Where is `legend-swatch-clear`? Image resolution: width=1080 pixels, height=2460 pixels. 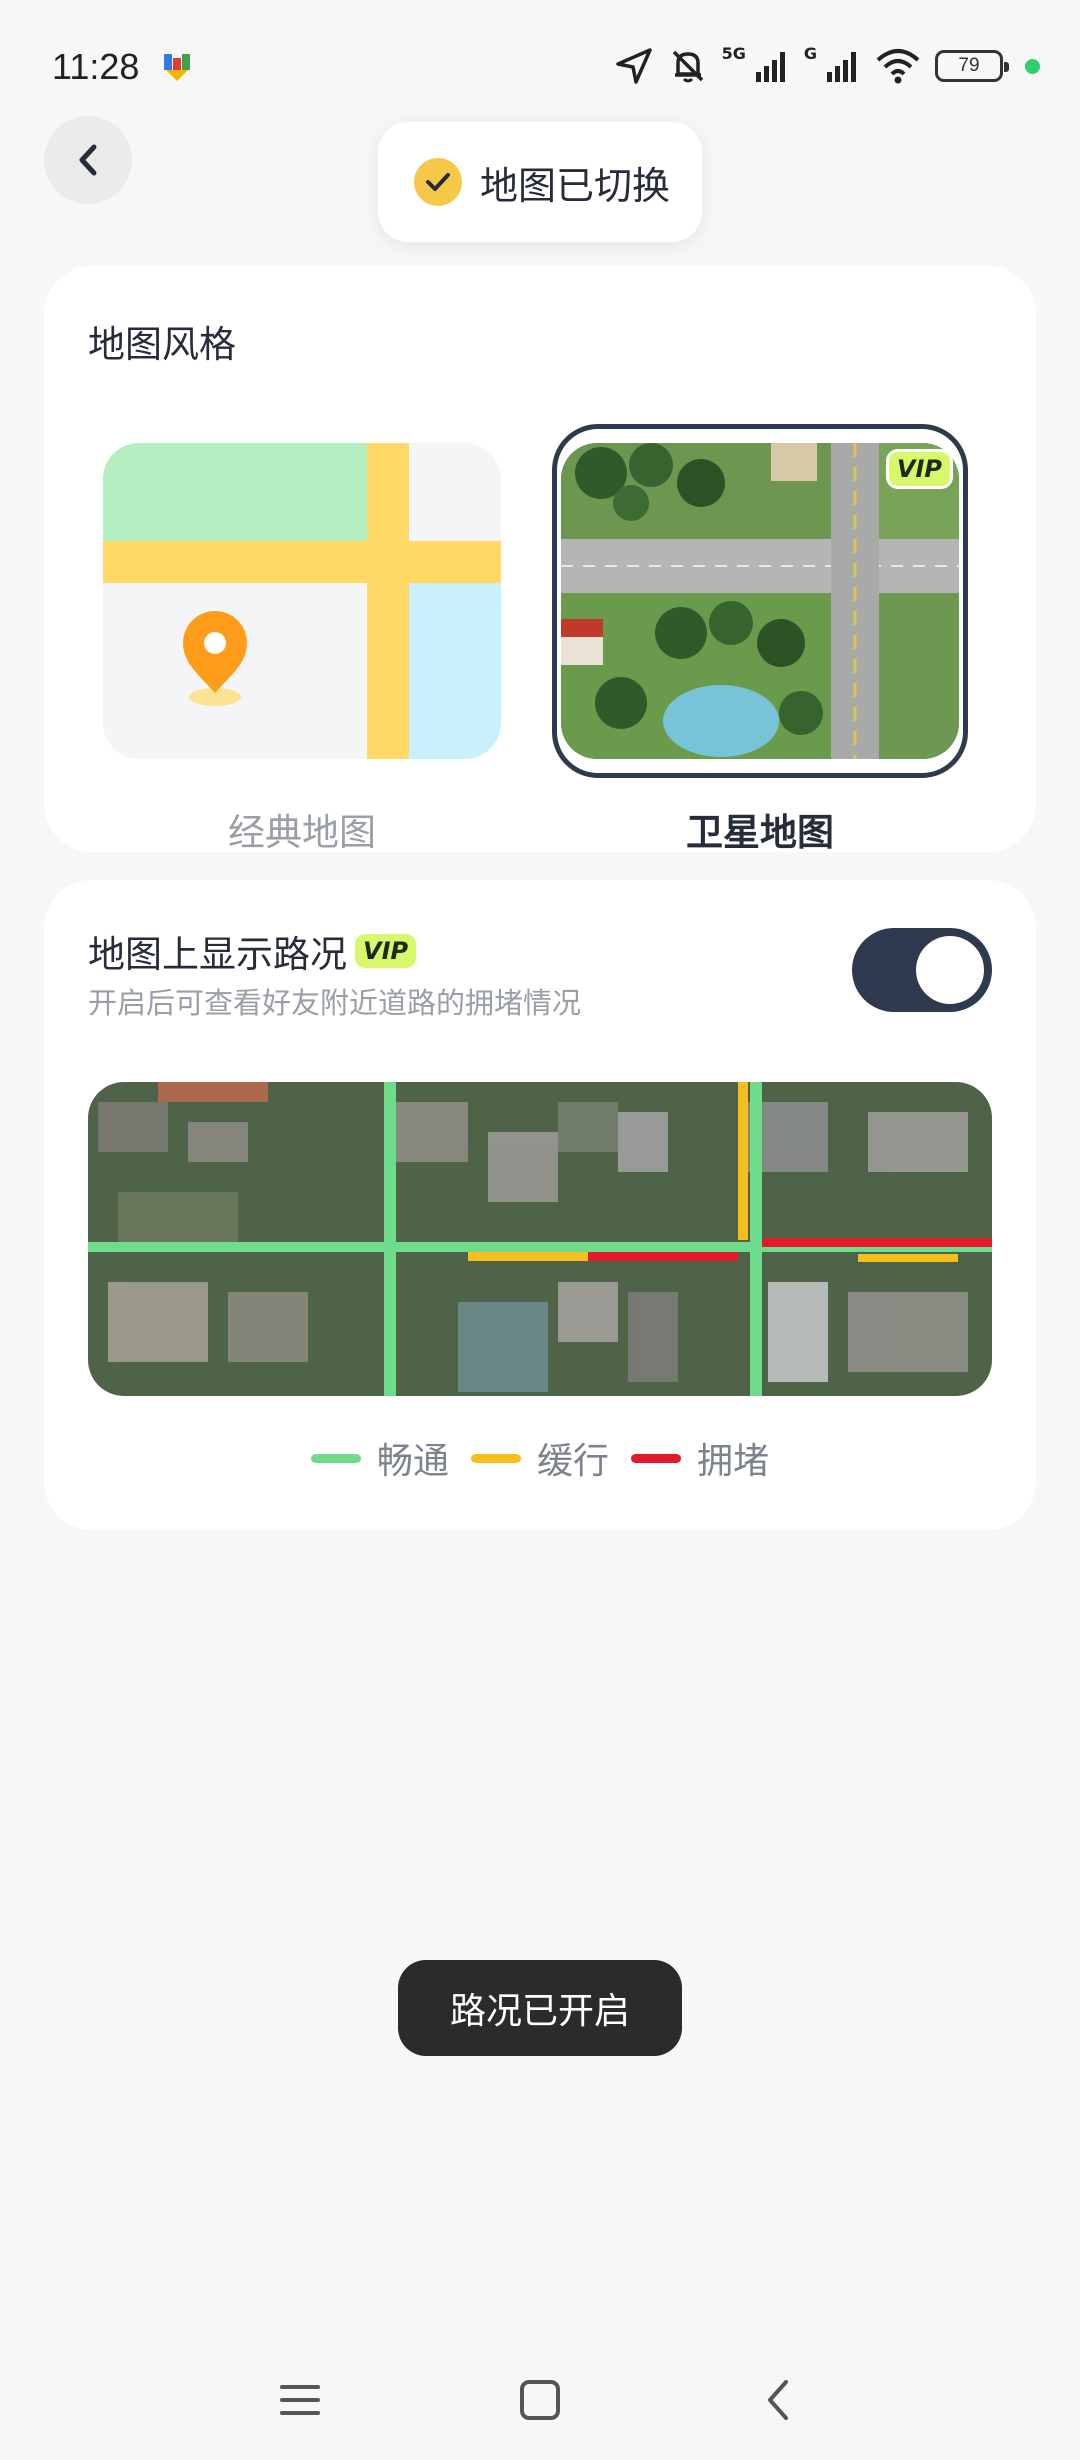 legend-swatch-clear is located at coordinates (335, 1458).